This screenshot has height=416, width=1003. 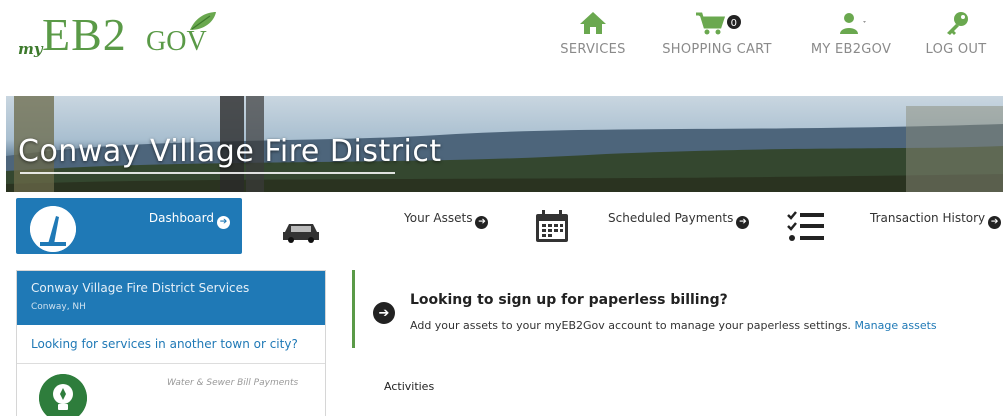 What do you see at coordinates (718, 23) in the screenshot?
I see `shopping-cart-icon: 0` at bounding box center [718, 23].